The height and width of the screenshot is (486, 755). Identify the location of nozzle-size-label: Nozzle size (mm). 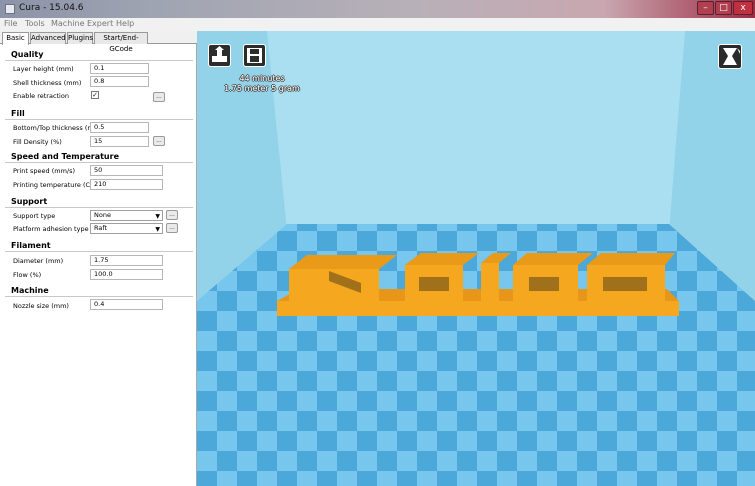
(41, 306).